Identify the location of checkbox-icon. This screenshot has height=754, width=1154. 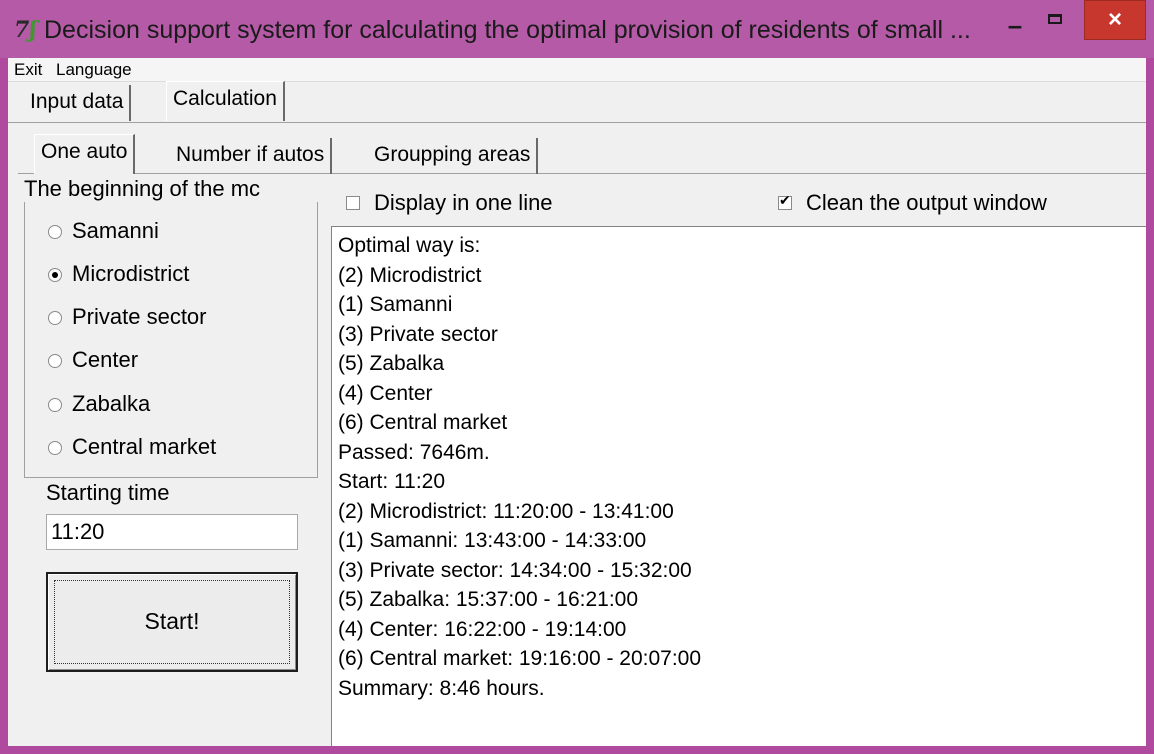
(353, 203).